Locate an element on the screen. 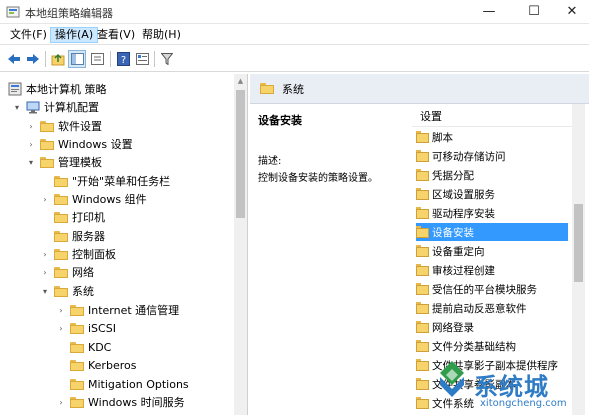 The image size is (589, 415). list-item: 文件分类基础结构 is located at coordinates (492, 346).